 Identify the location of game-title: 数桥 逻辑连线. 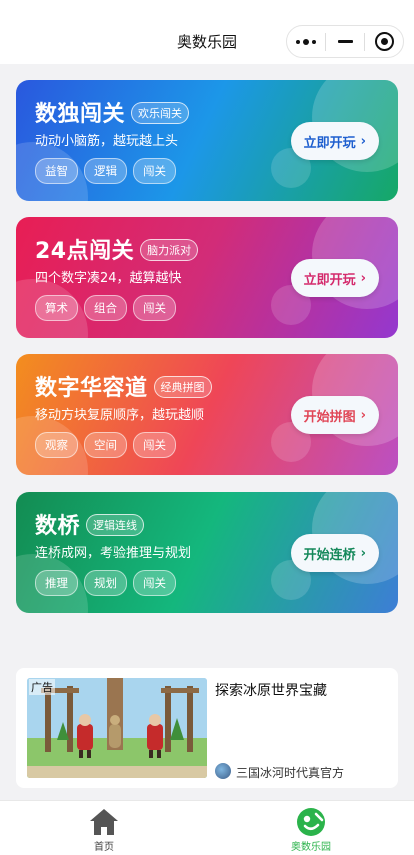
(90, 524).